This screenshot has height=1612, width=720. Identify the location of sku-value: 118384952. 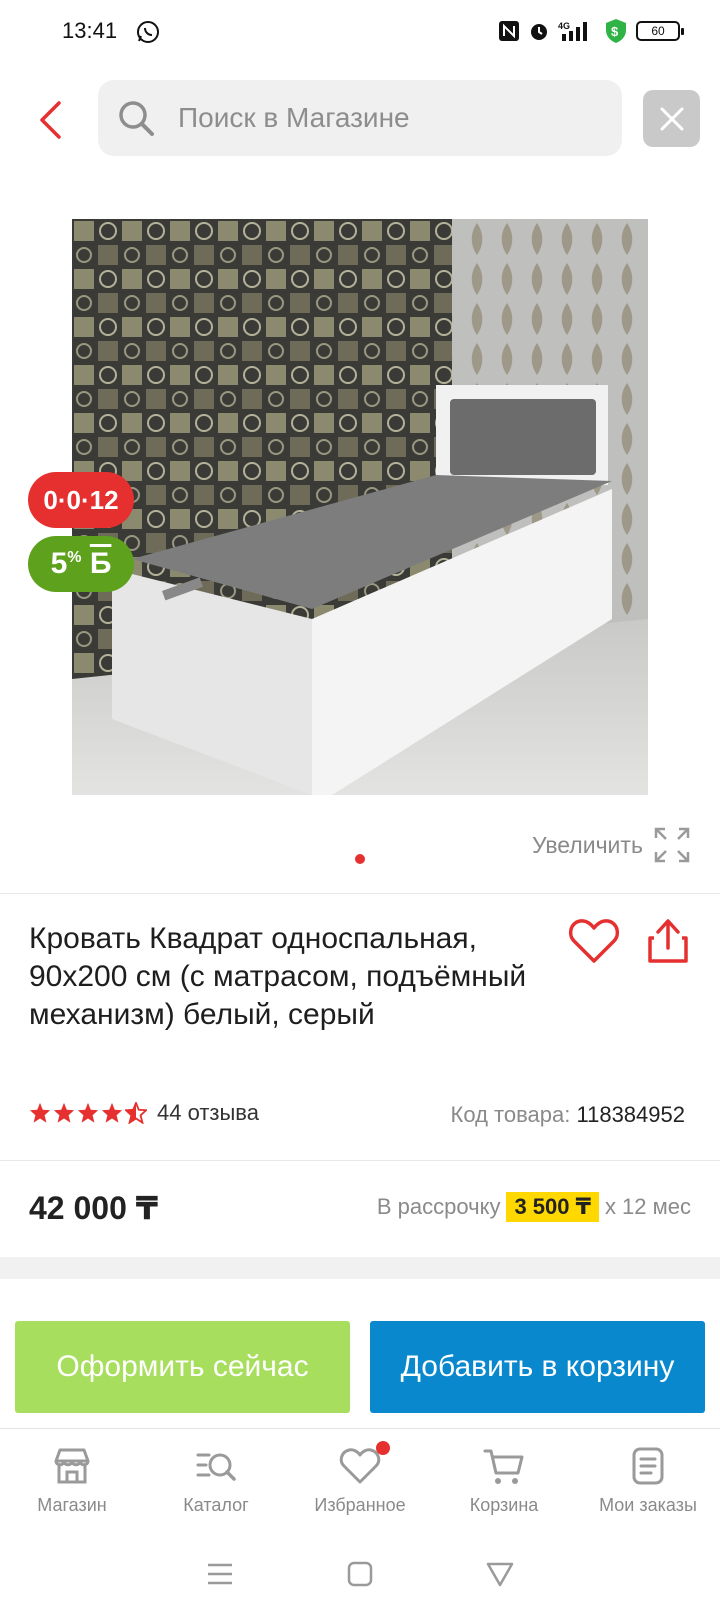
(631, 1114).